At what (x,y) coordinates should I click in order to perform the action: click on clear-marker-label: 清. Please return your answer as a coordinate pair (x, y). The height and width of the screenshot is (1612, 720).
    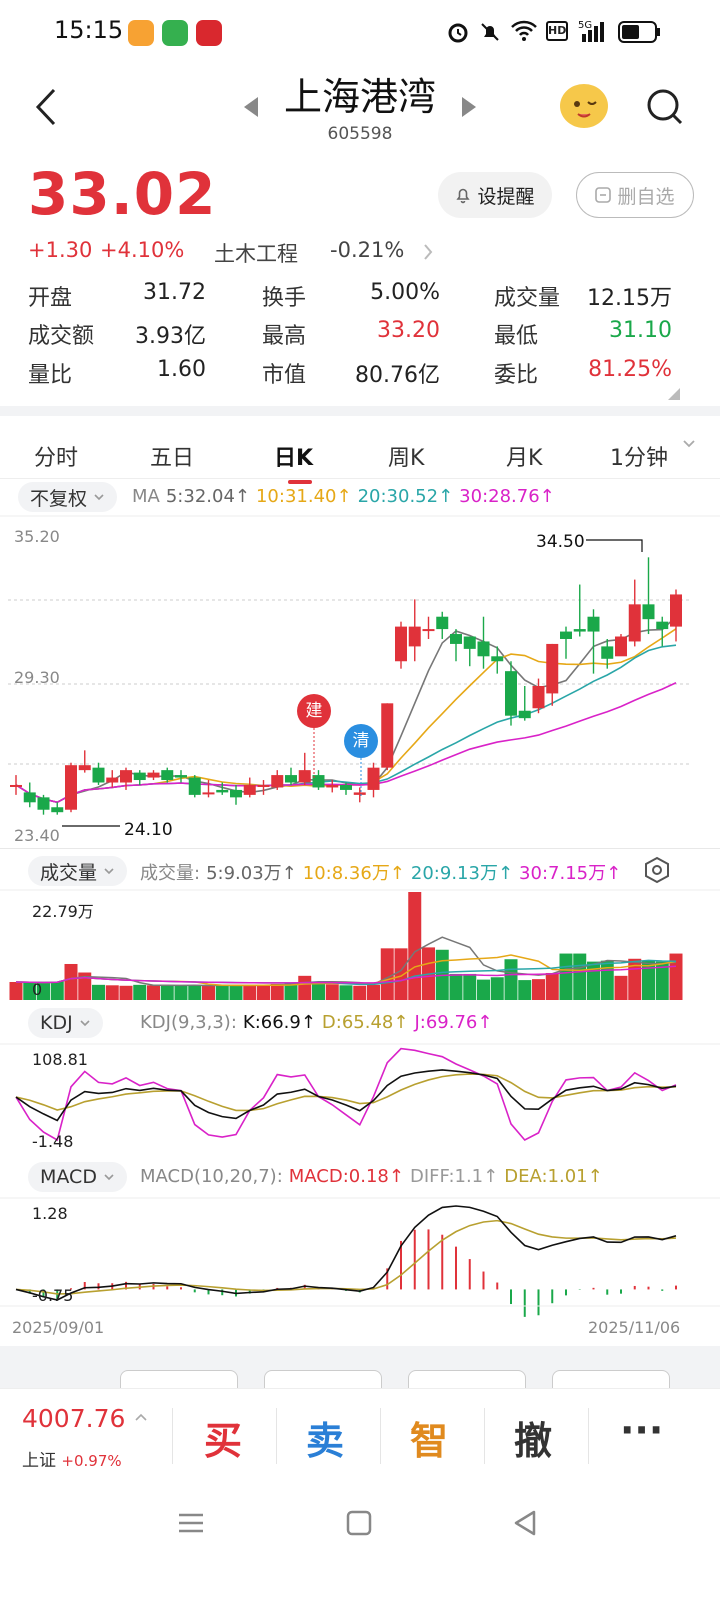
    Looking at the image, I should click on (361, 741).